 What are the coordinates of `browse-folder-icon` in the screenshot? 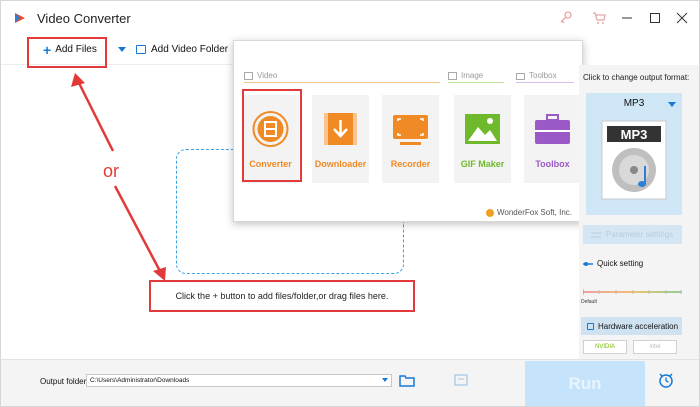 It's located at (407, 380).